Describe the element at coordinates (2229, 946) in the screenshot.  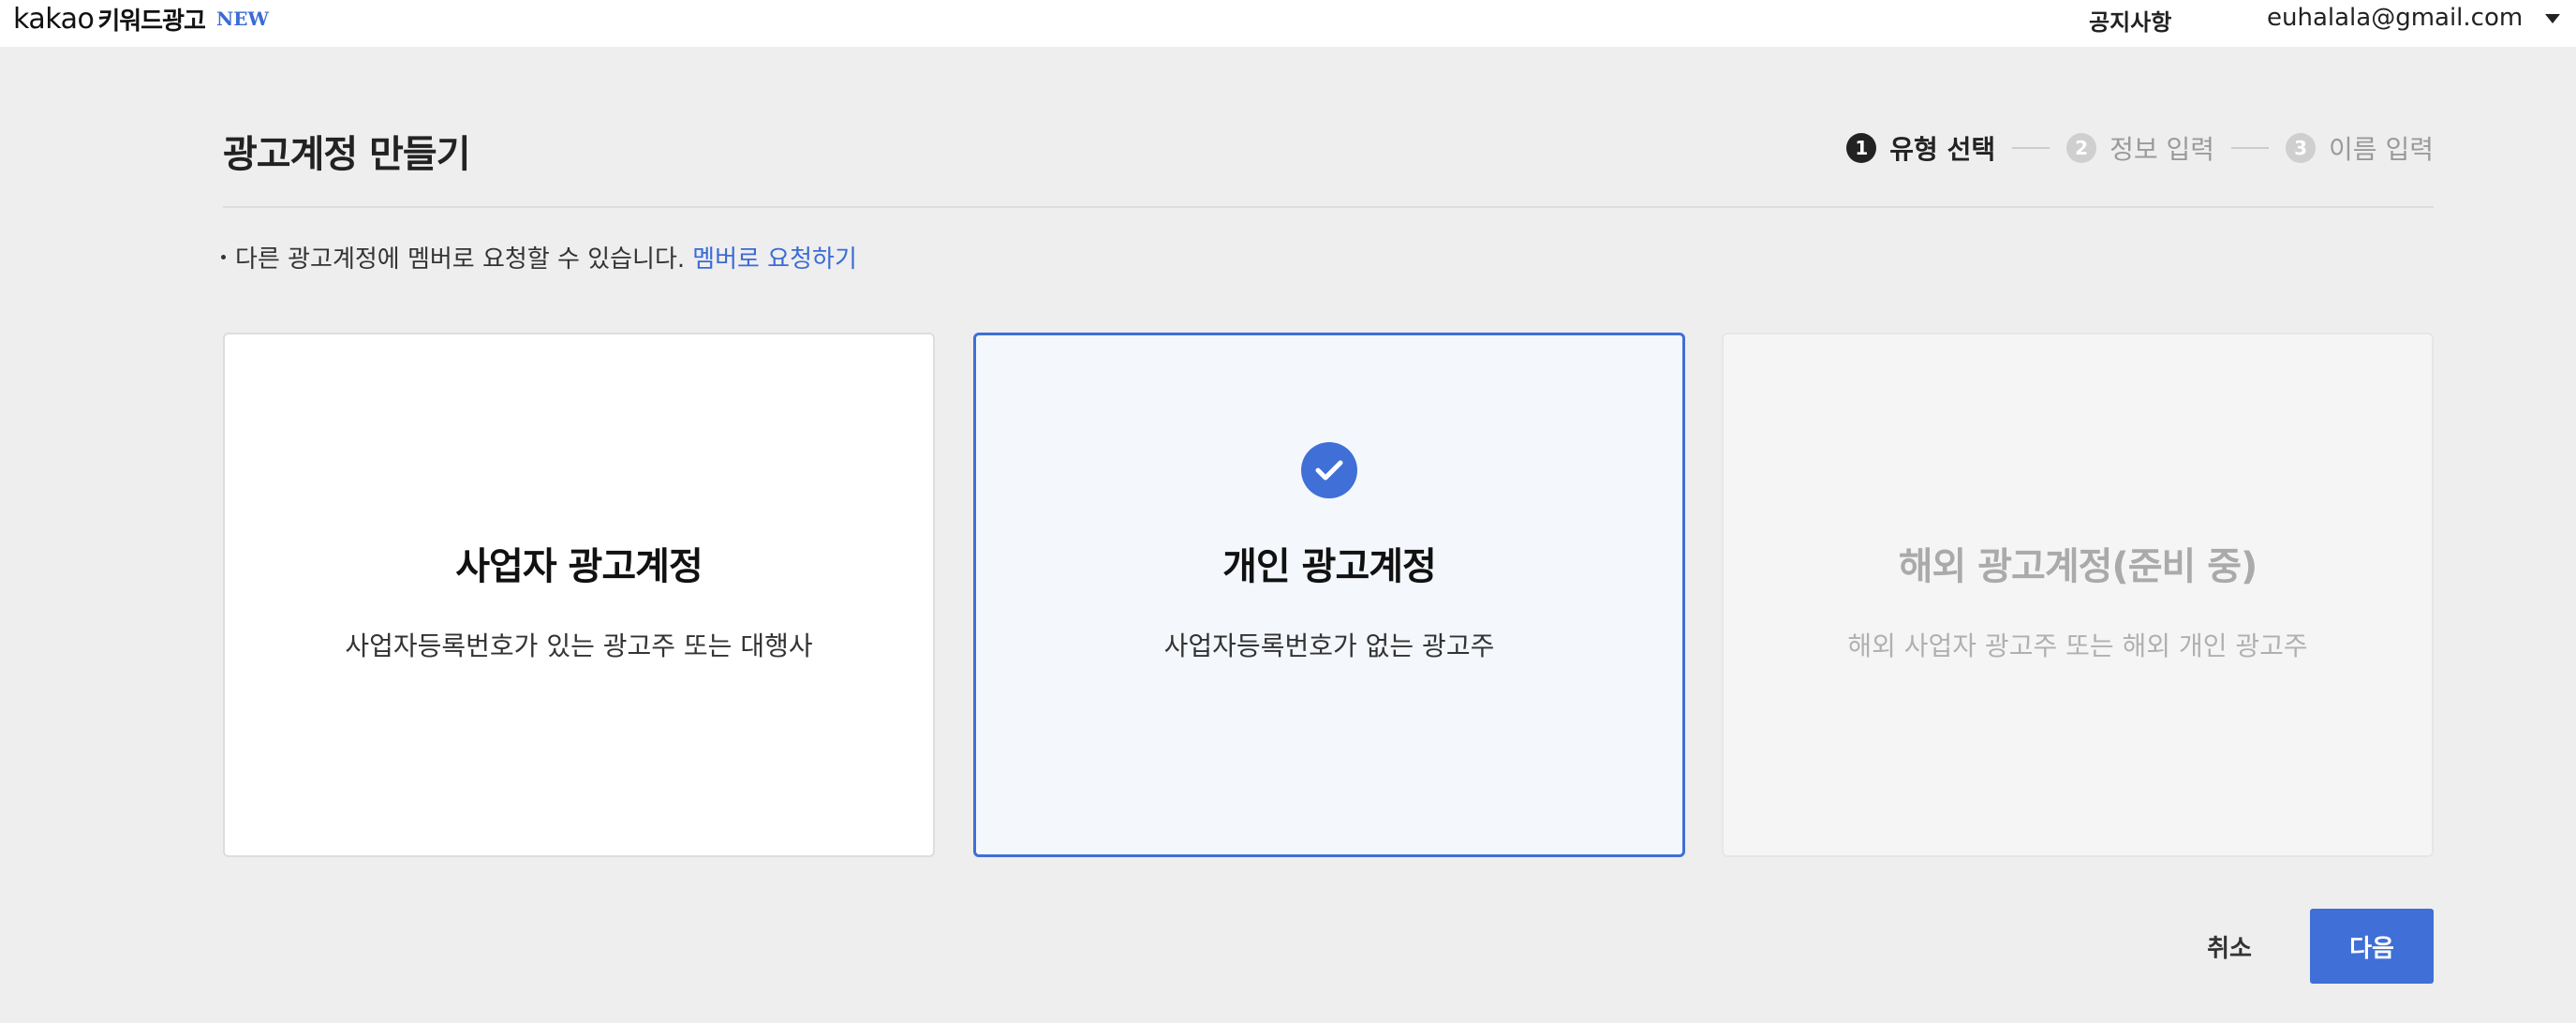
I see `cancel-button: 취소` at that location.